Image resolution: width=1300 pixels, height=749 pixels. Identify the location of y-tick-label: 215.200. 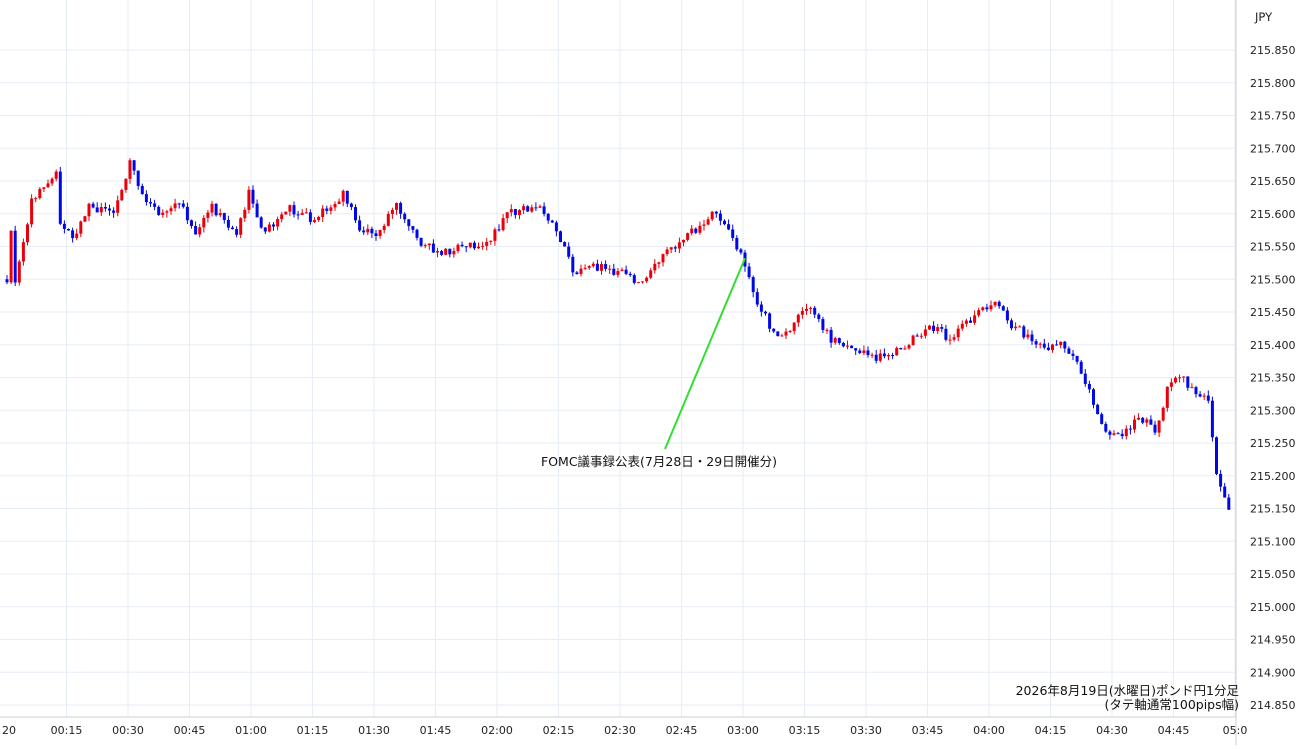
(1273, 476).